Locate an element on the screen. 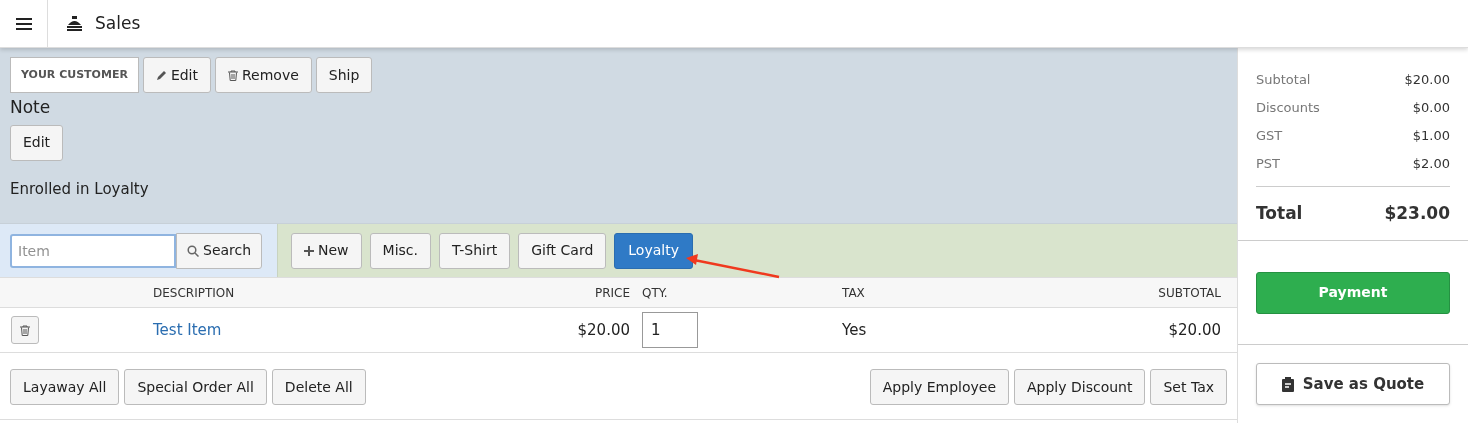  total-label: Total is located at coordinates (1279, 213).